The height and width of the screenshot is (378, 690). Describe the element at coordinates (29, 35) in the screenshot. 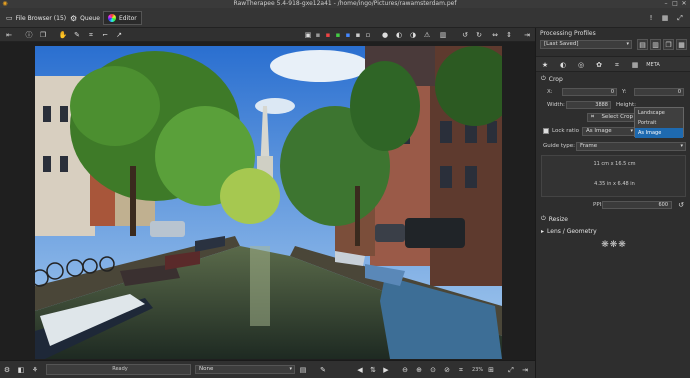

I see `info-icon: ⓘ` at that location.